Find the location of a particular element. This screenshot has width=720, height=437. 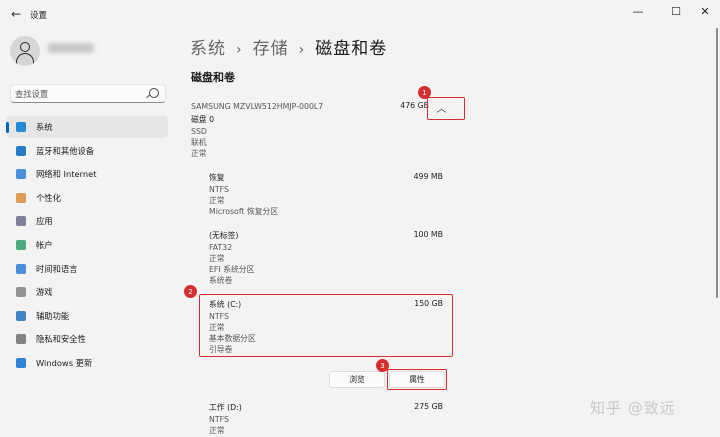

sidebar-item-10: Windows 更新 is located at coordinates (87, 363).